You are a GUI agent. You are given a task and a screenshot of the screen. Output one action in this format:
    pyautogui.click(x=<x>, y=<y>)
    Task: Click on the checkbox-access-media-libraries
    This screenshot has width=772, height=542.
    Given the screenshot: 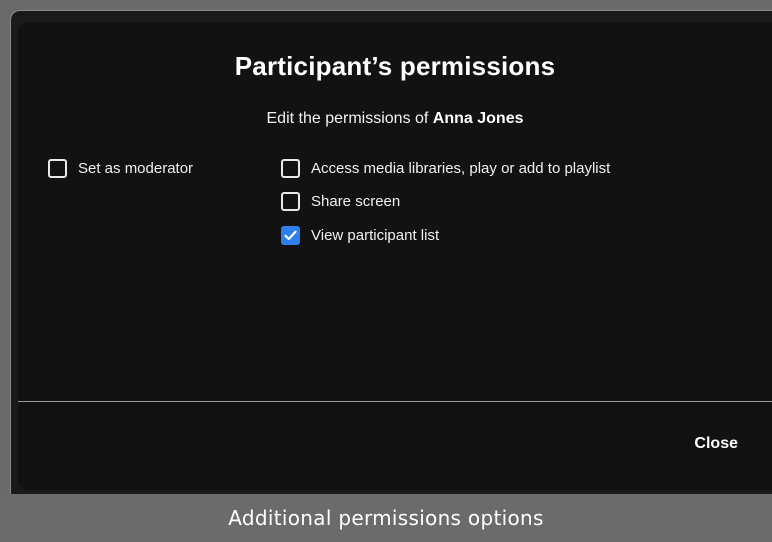 What is the action you would take?
    pyautogui.click(x=290, y=168)
    